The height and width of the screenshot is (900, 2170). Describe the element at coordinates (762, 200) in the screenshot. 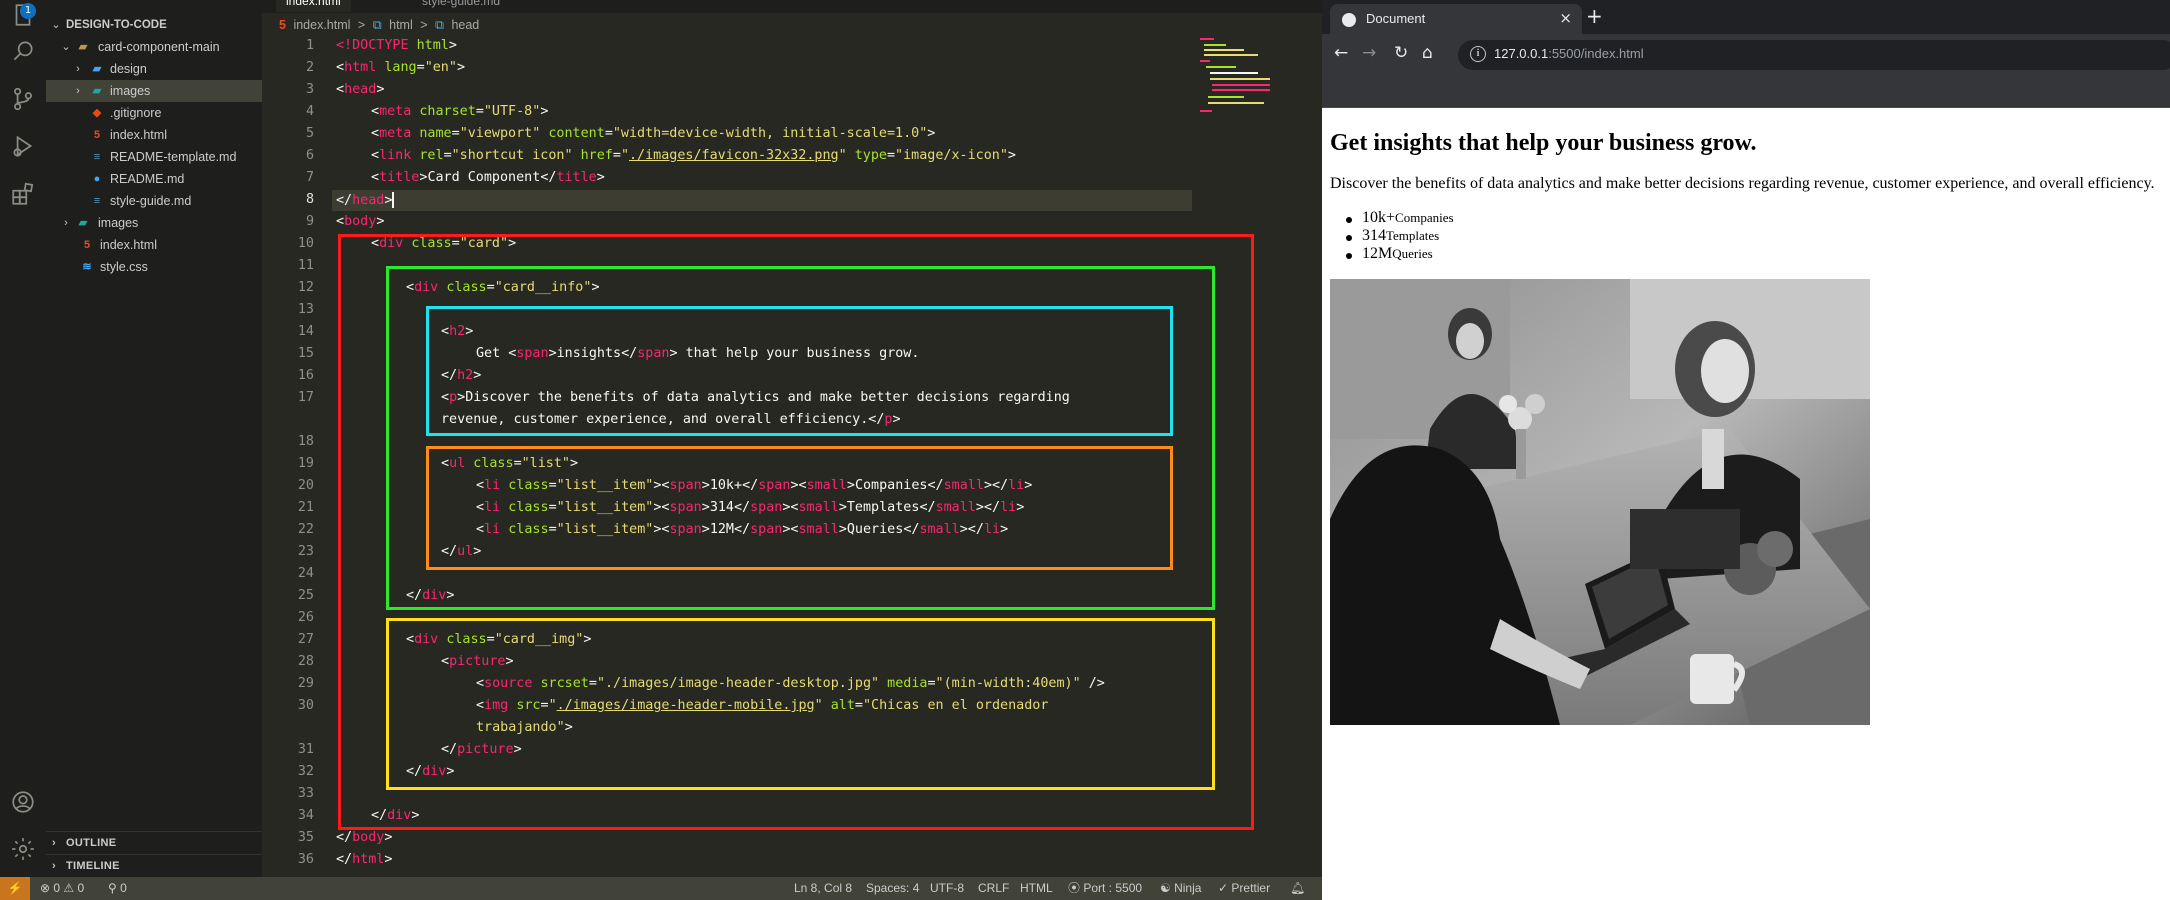

I see `current-line-highlight` at that location.